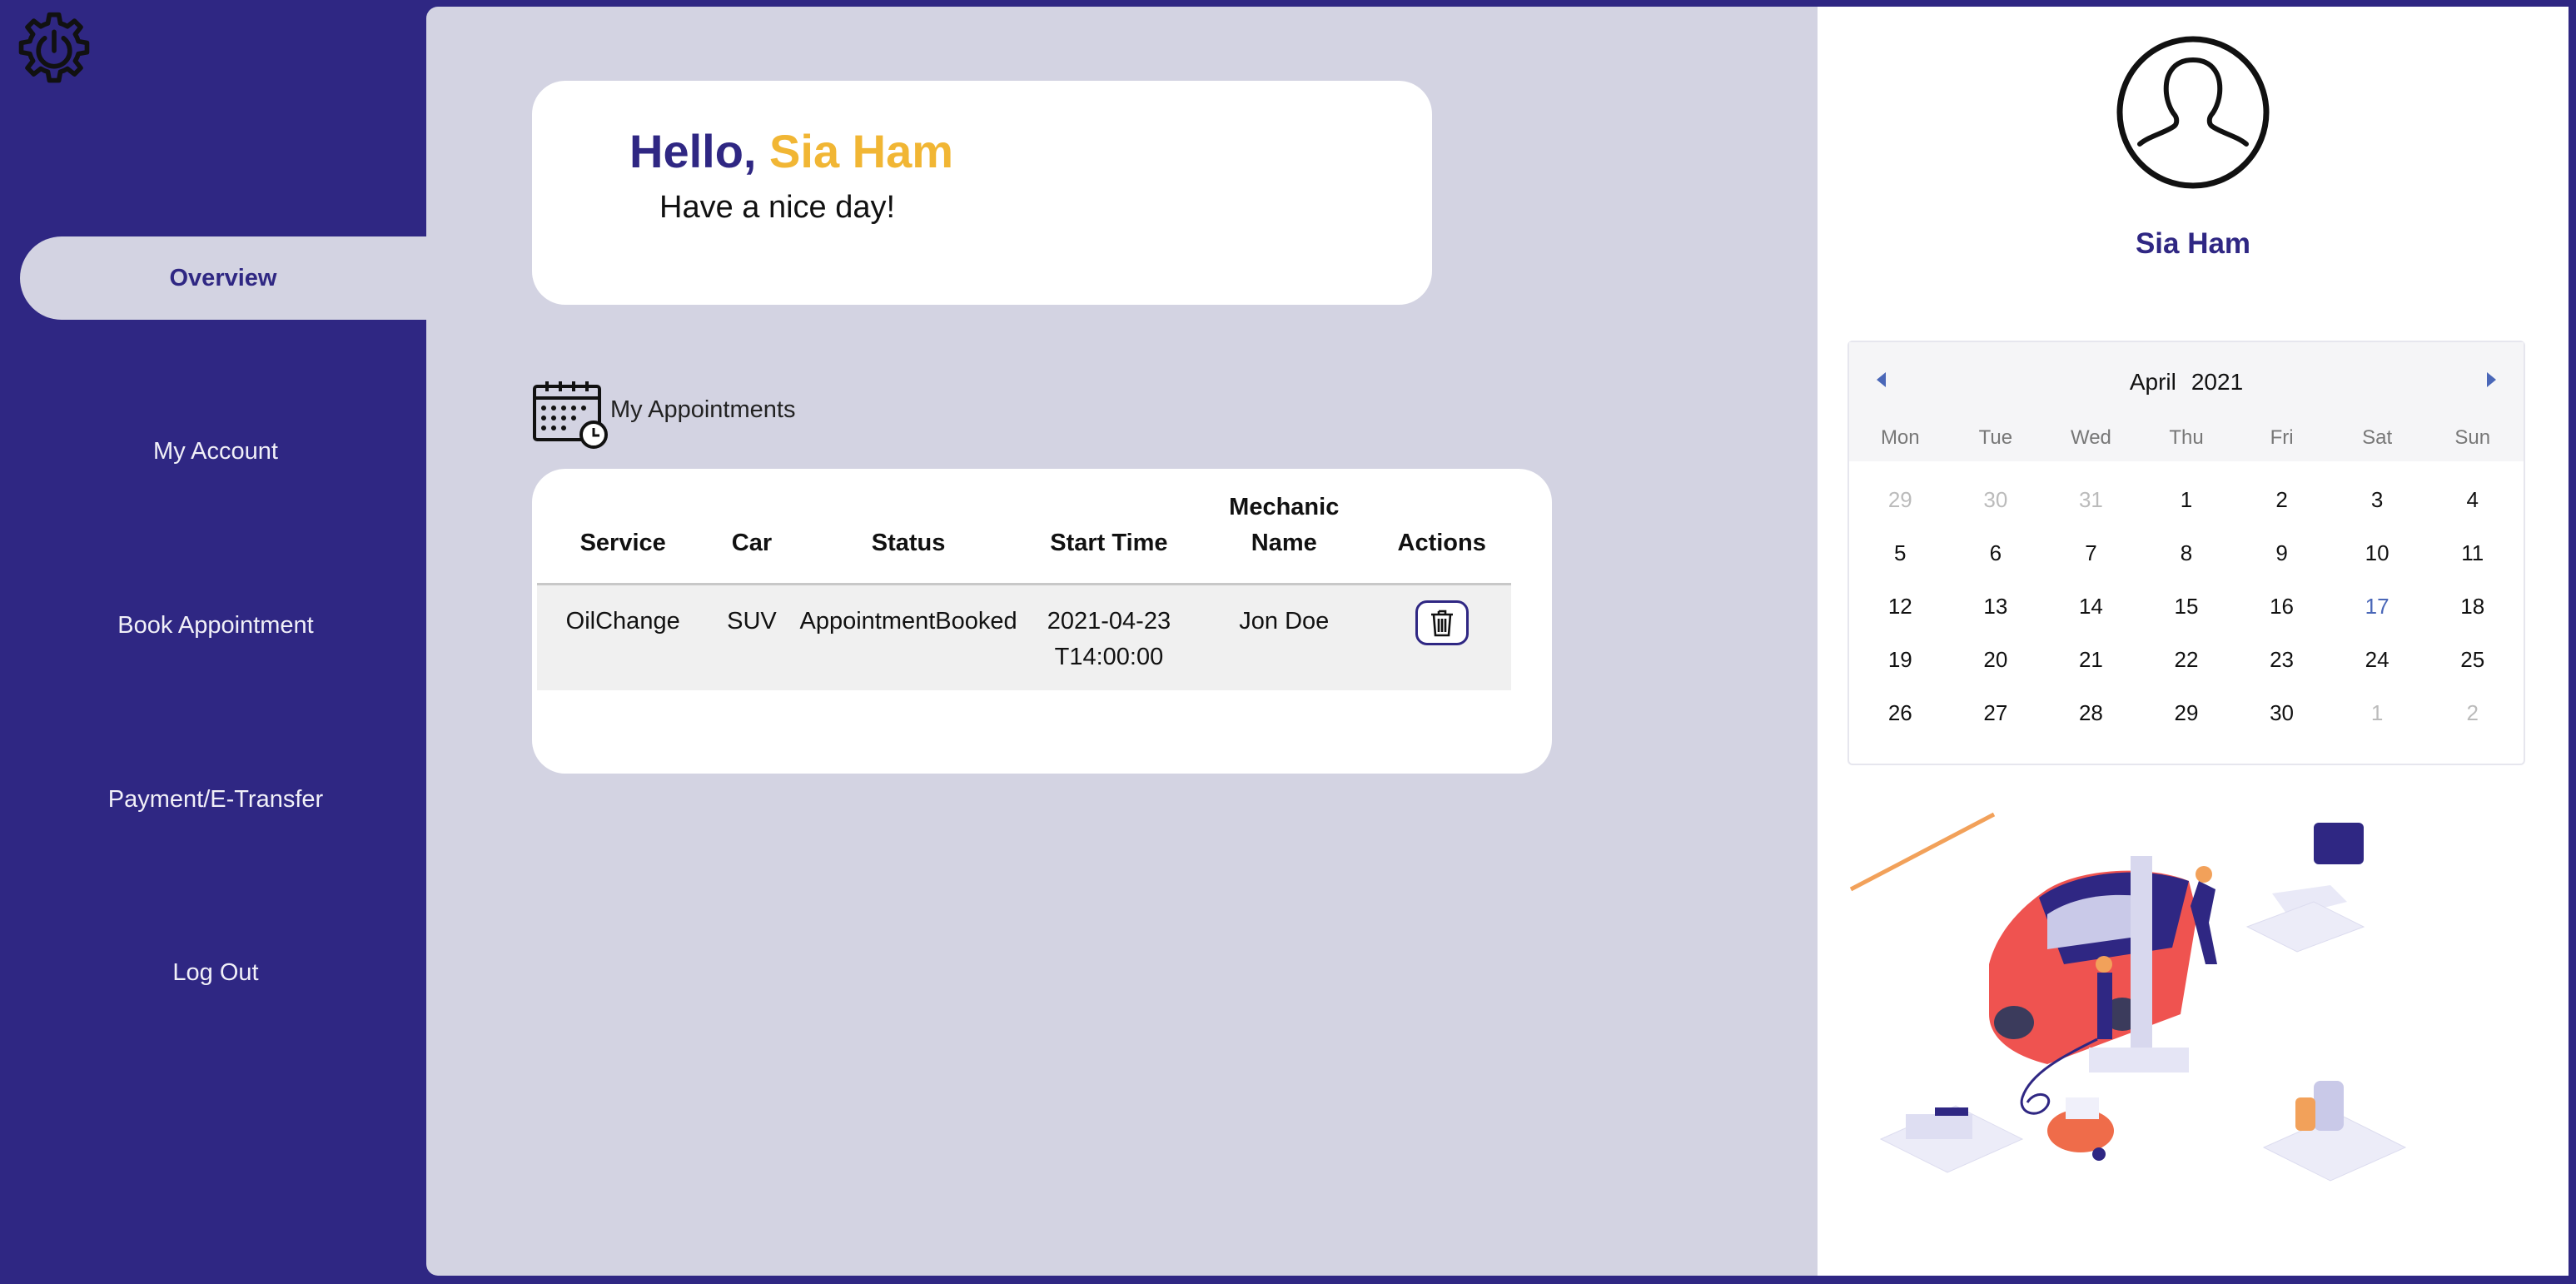  What do you see at coordinates (2377, 673) in the screenshot?
I see `calendar-day: 24` at bounding box center [2377, 673].